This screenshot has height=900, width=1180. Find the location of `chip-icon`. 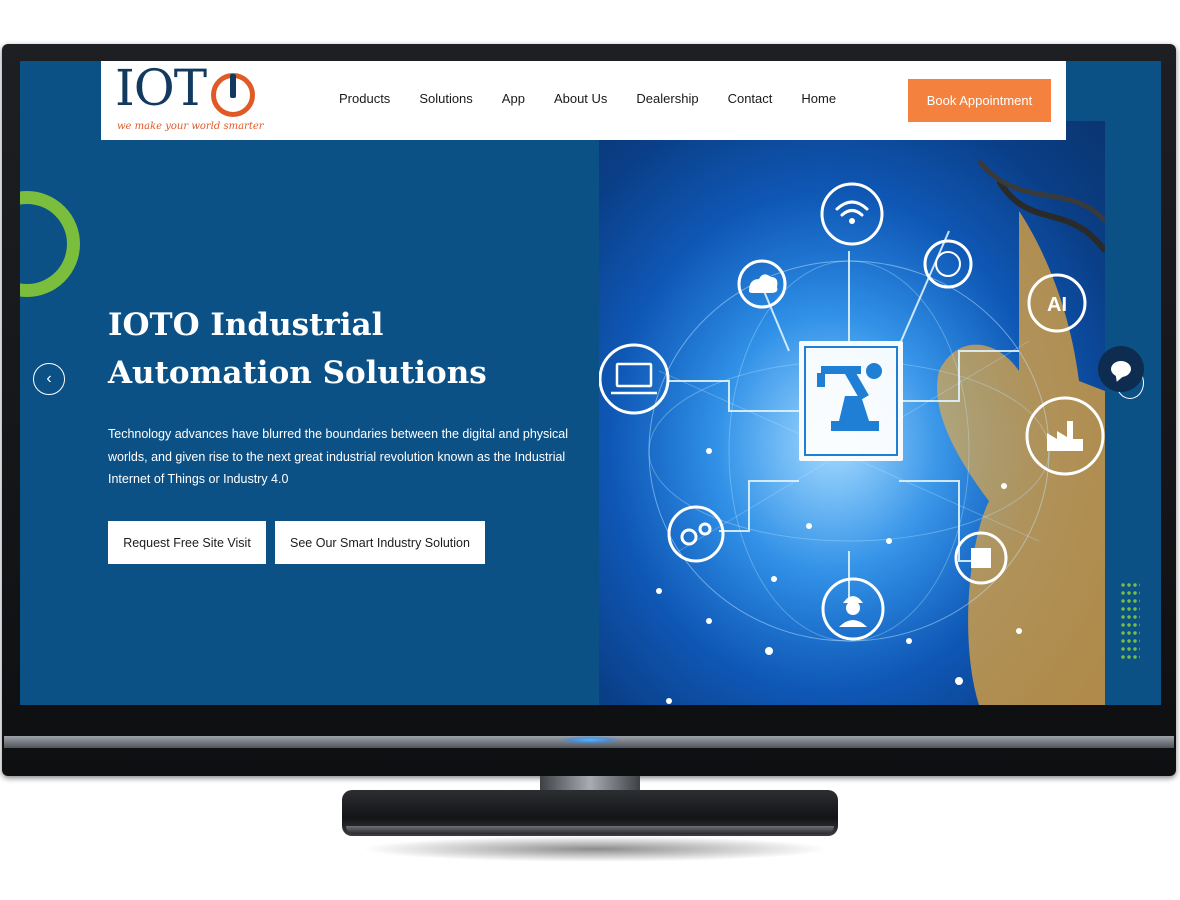

chip-icon is located at coordinates (981, 558).